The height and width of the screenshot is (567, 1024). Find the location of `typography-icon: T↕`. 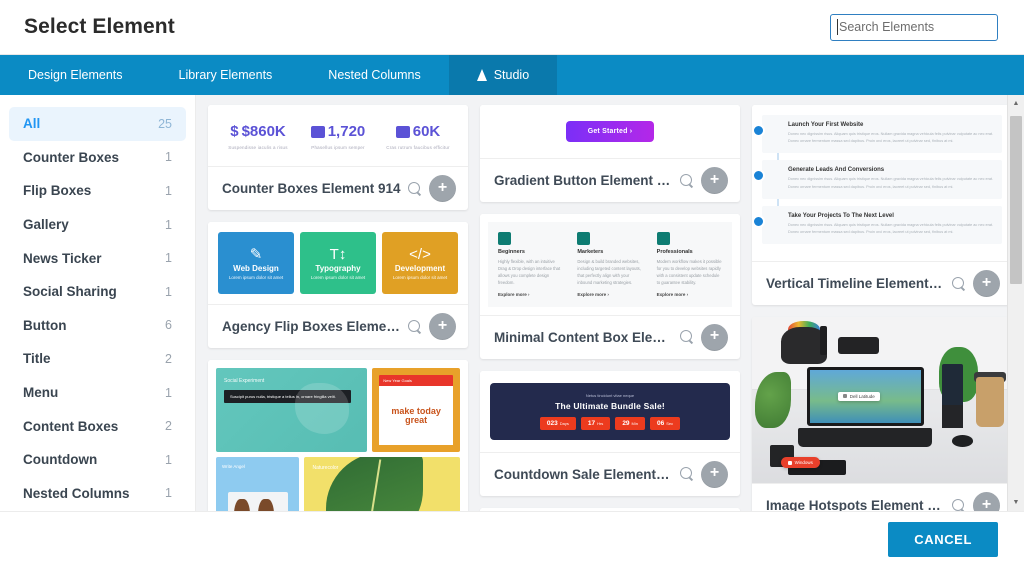

typography-icon: T↕ is located at coordinates (338, 254).